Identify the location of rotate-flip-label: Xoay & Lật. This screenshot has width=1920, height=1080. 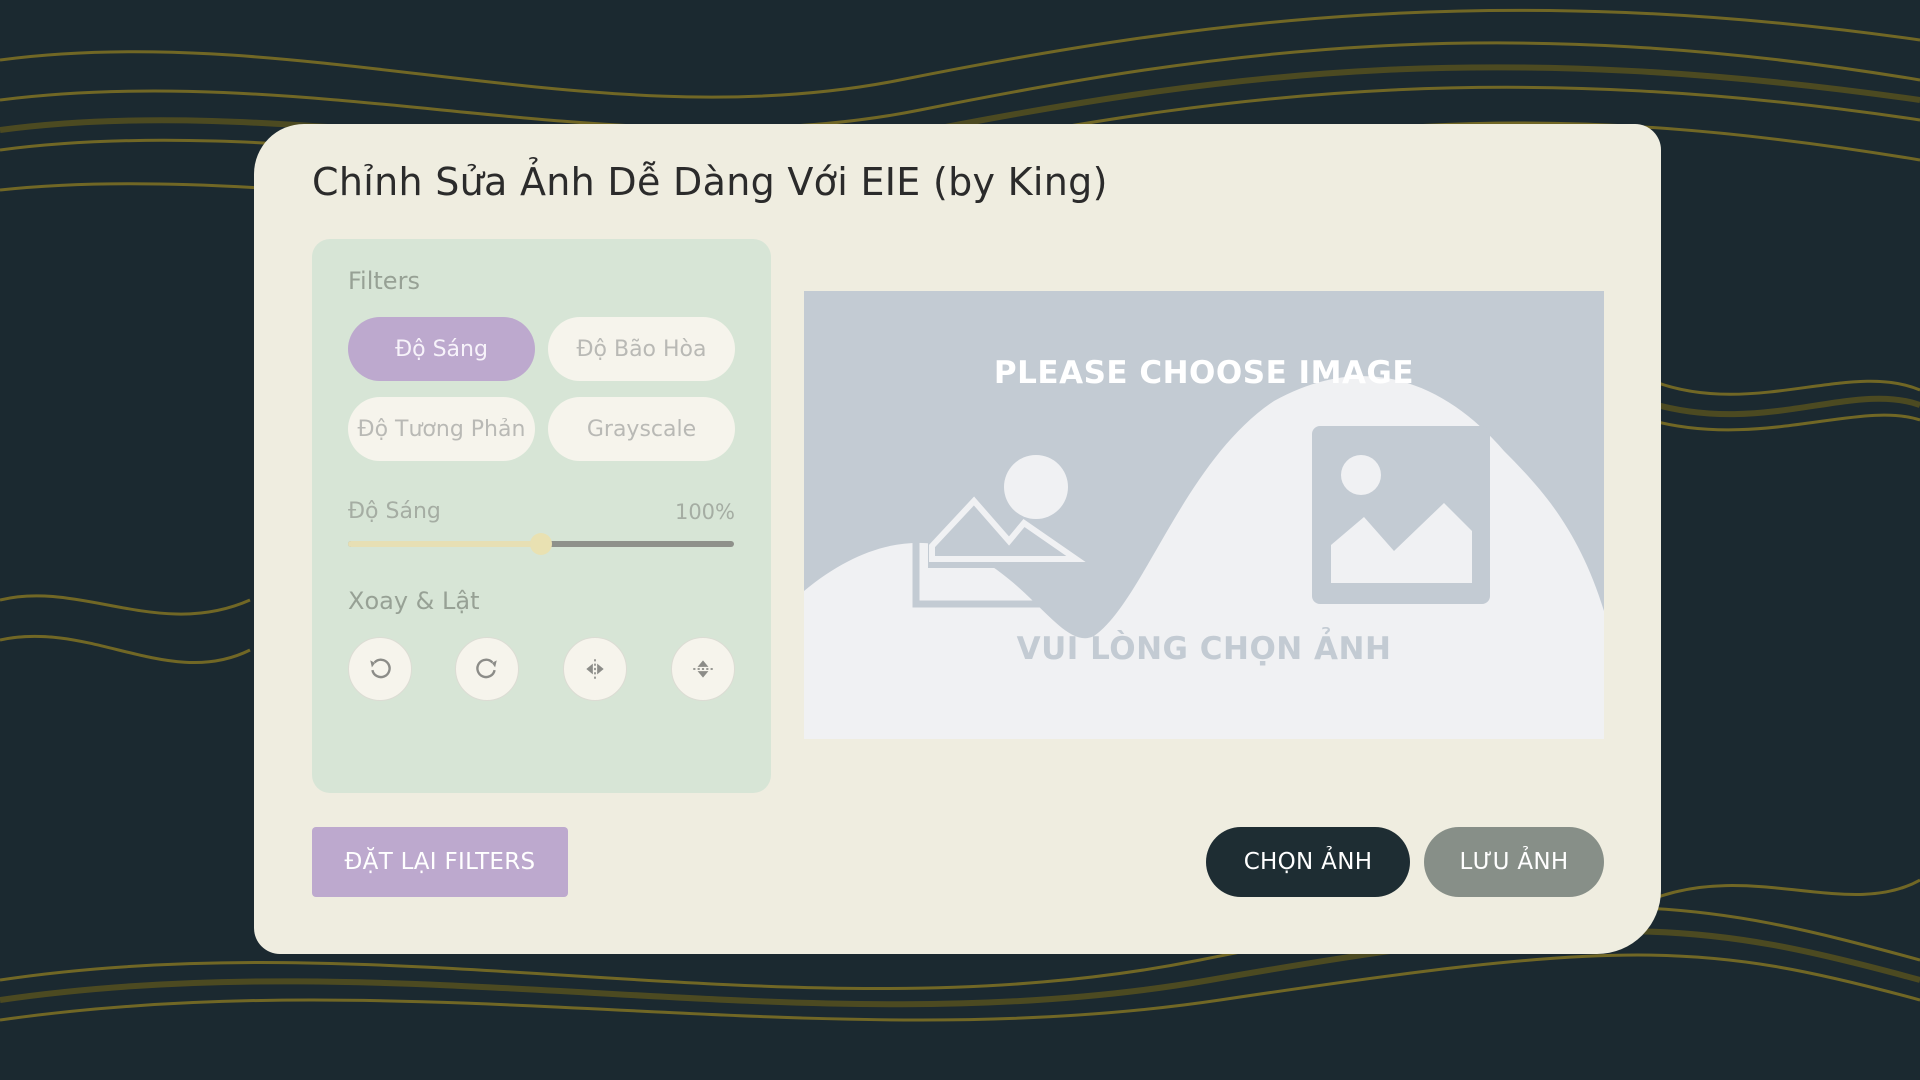
(414, 601).